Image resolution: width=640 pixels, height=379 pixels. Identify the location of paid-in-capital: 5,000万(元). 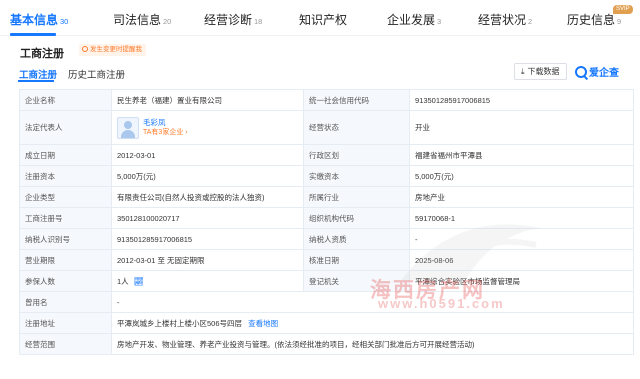
(521, 176).